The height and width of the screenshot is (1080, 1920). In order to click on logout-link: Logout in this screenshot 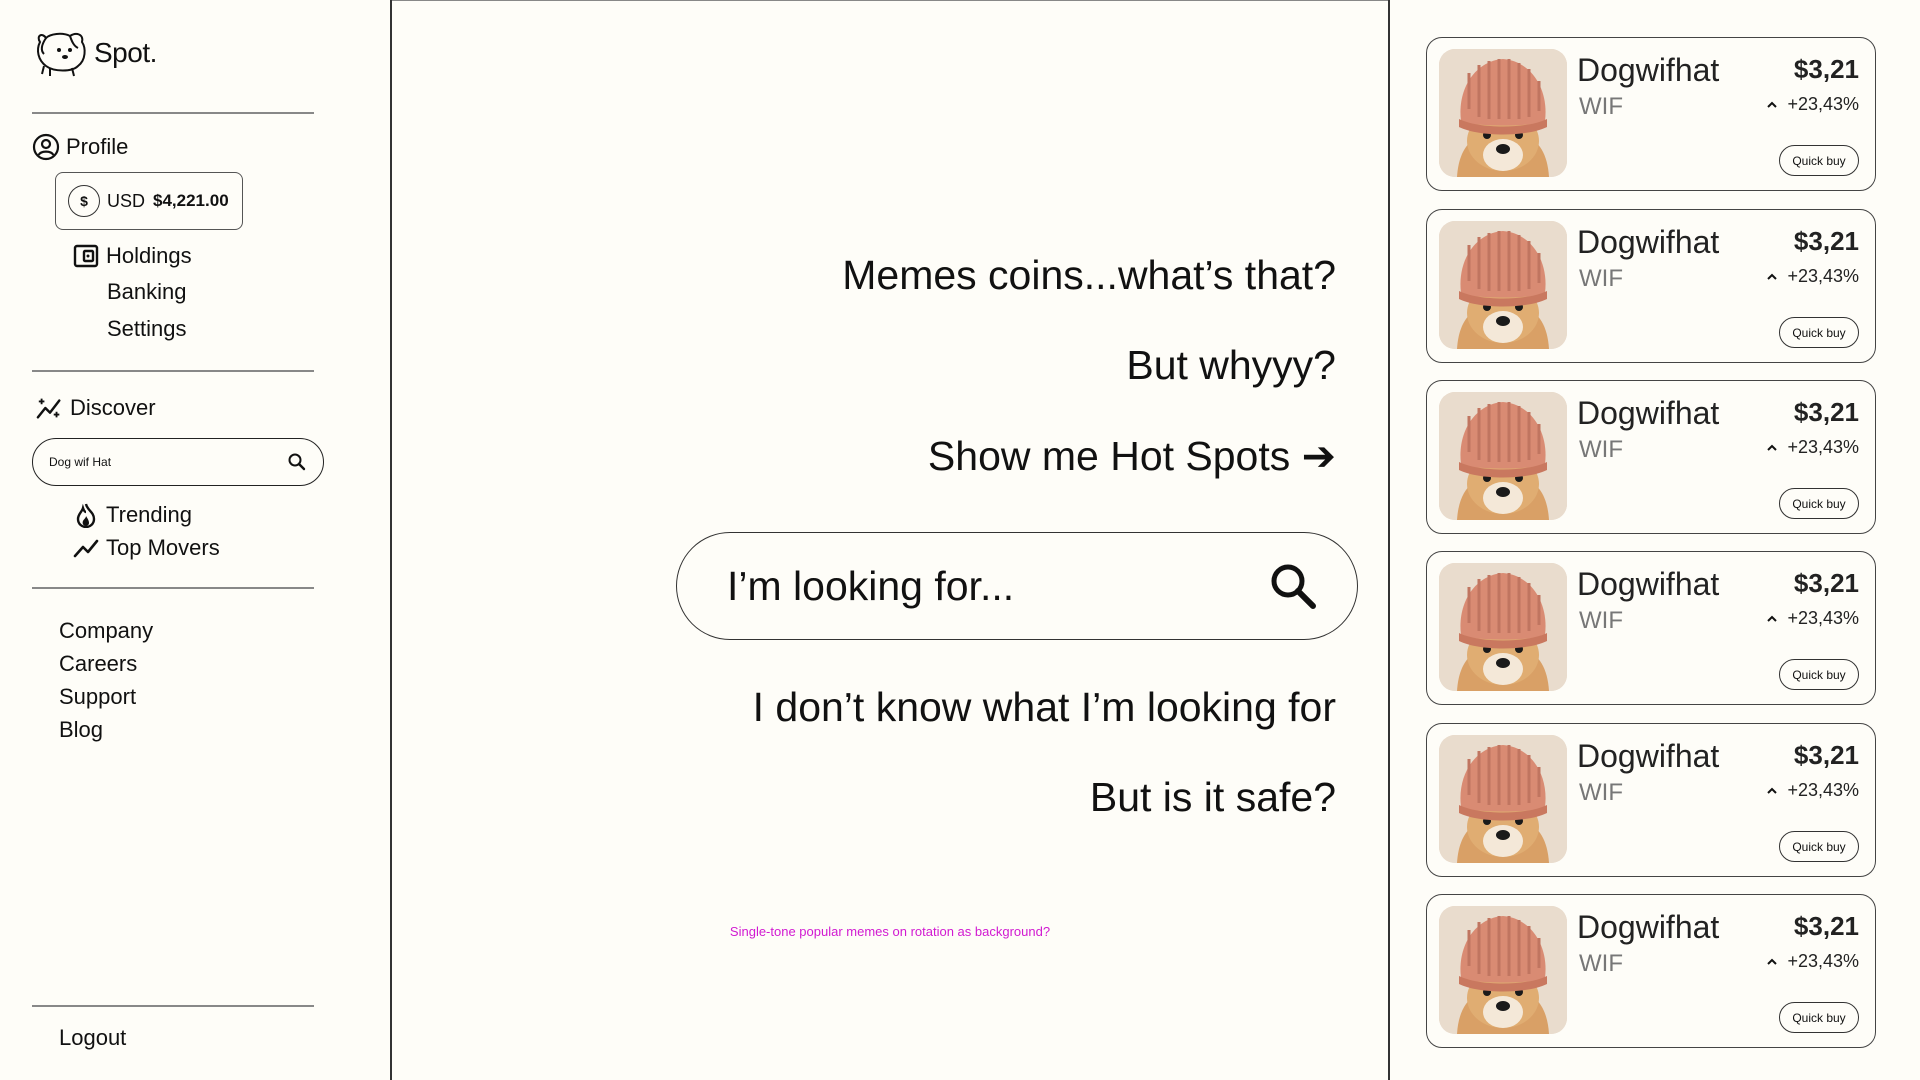, I will do `click(92, 1038)`.